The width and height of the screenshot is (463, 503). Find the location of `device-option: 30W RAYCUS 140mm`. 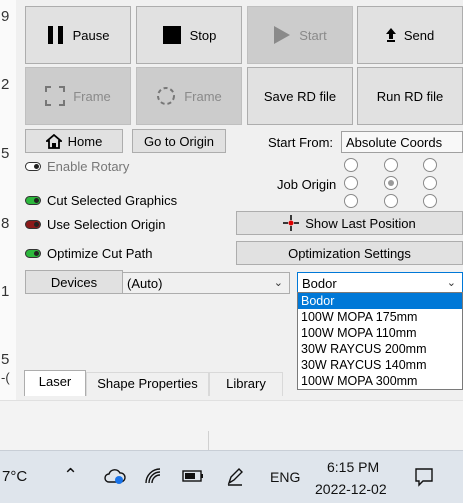

device-option: 30W RAYCUS 140mm is located at coordinates (380, 365).